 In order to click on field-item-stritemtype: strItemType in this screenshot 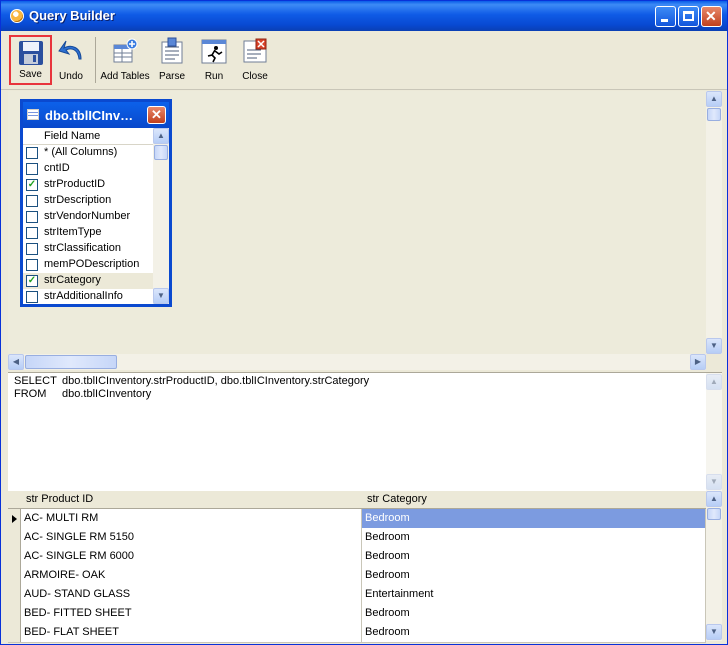, I will do `click(88, 233)`.